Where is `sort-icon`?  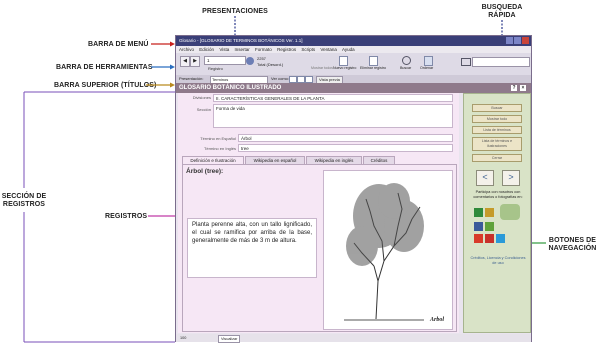
sort-icon is located at coordinates (428, 61).